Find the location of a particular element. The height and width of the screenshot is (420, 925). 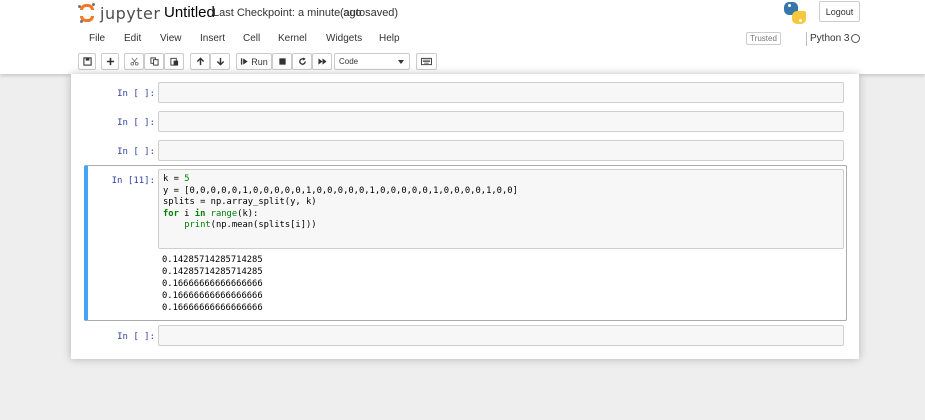

trusted-badge: Trusted is located at coordinates (763, 38).